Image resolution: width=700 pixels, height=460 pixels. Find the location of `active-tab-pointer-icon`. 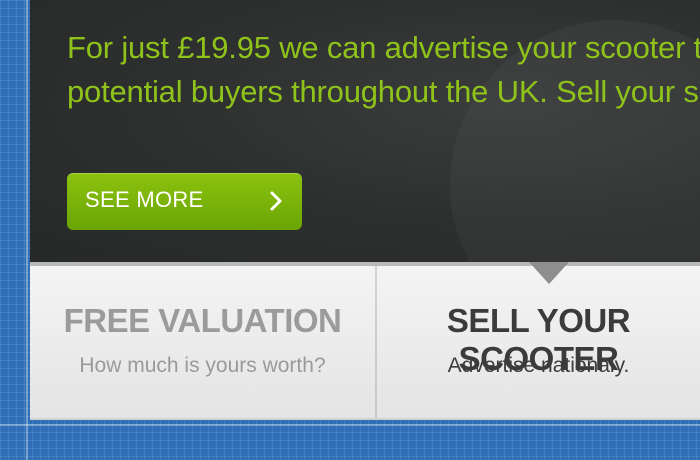

active-tab-pointer-icon is located at coordinates (549, 273).